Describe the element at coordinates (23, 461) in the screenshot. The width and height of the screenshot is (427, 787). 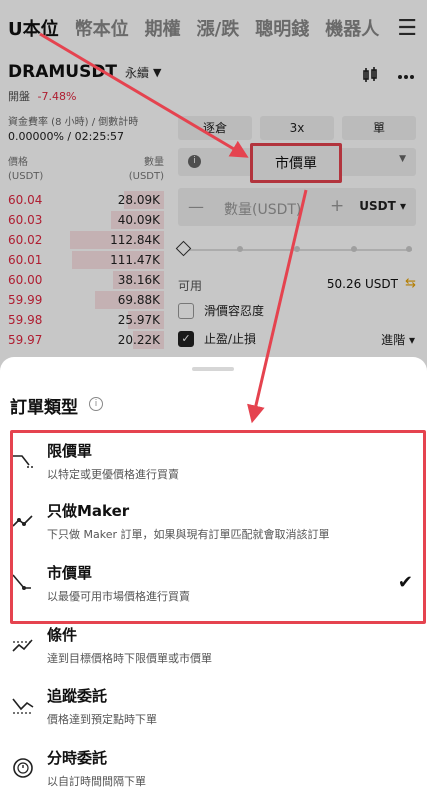
I see `limit-order-icon` at that location.